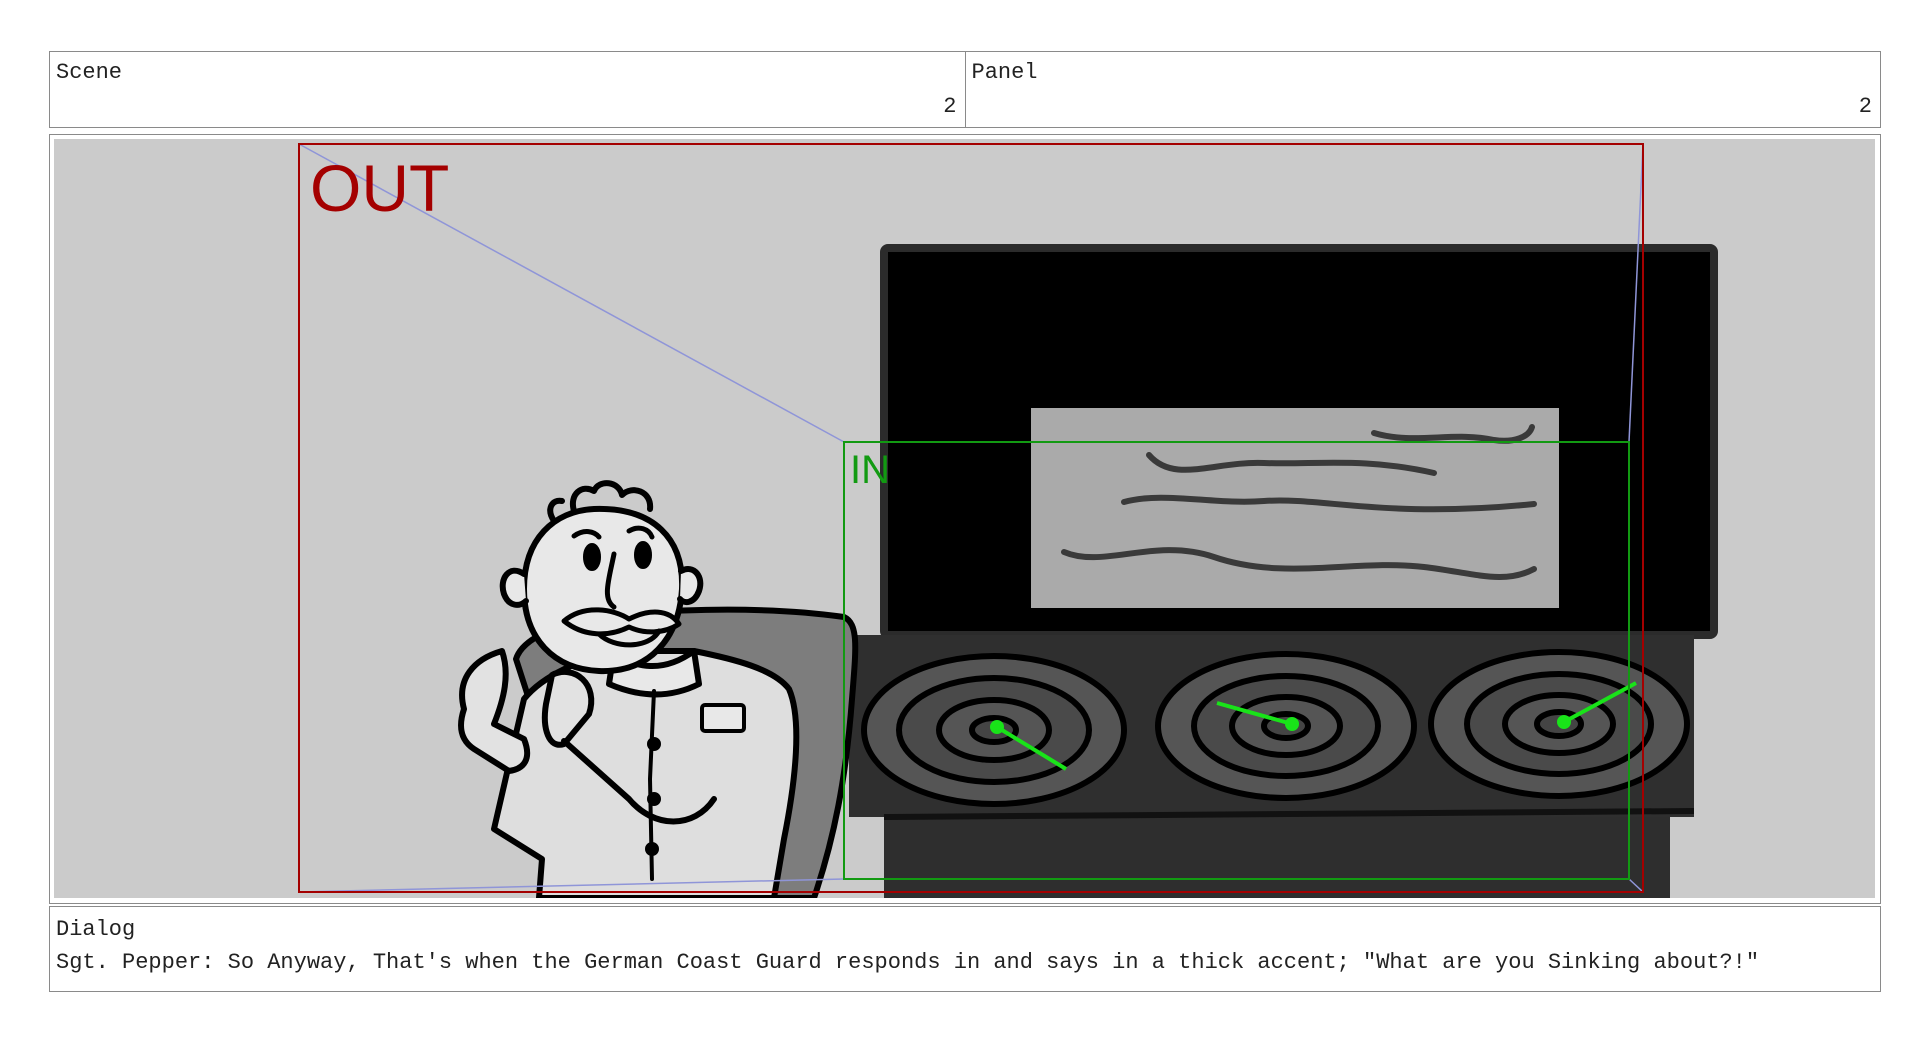 The image size is (1920, 1037). Describe the element at coordinates (1004, 72) in the screenshot. I see `panel-label: Panel` at that location.